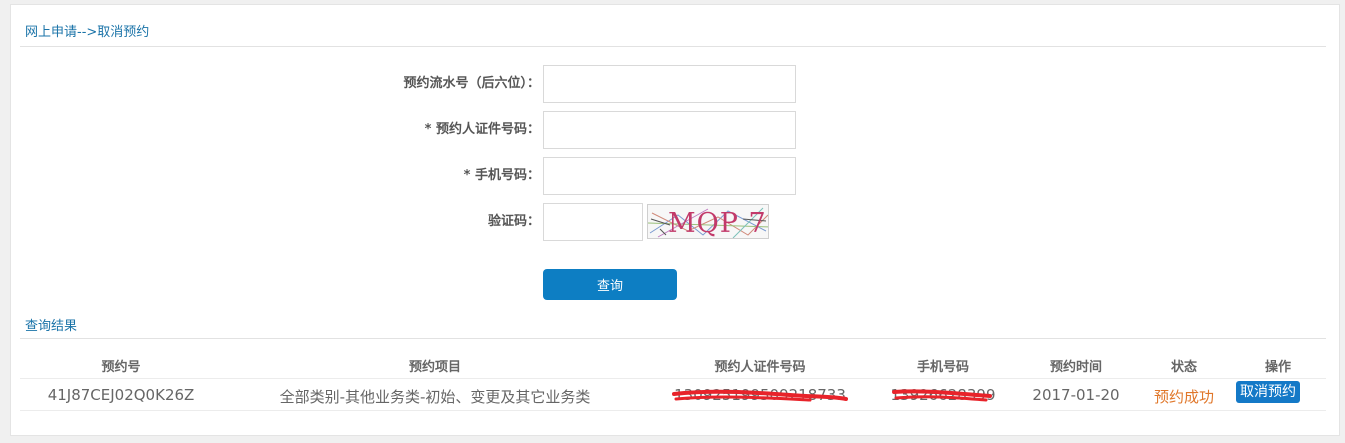  I want to click on captcha-input, so click(593, 222).